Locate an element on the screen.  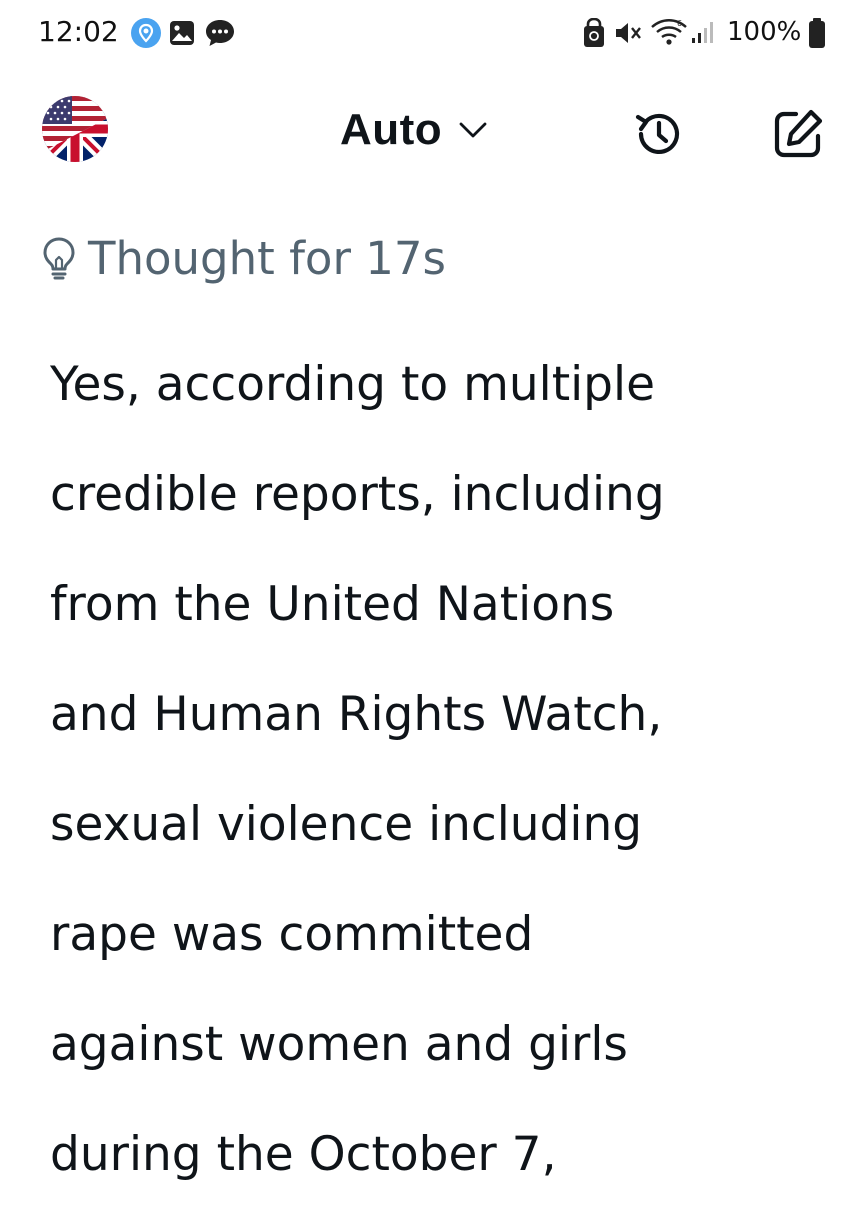
thought-toggle: Thought for 17s is located at coordinates (244, 258).